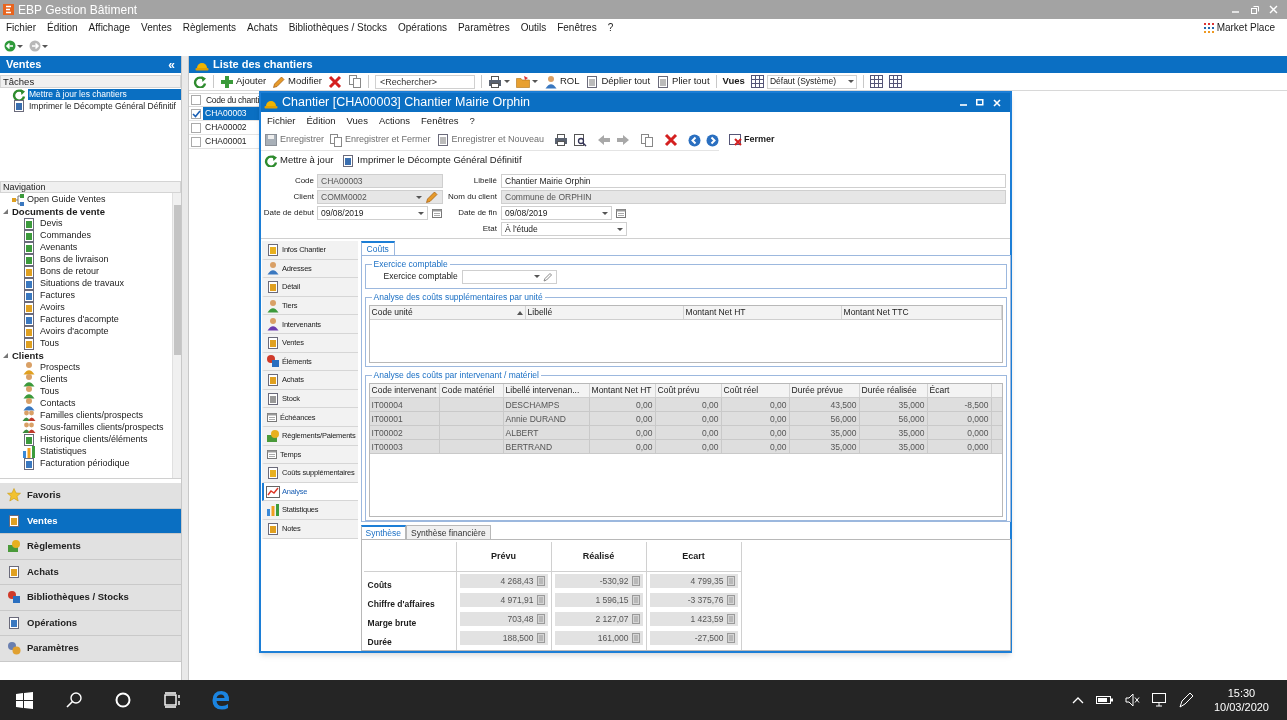 This screenshot has width=1287, height=720. Describe the element at coordinates (90, 496) in the screenshot. I see `module-button: Favoris` at that location.